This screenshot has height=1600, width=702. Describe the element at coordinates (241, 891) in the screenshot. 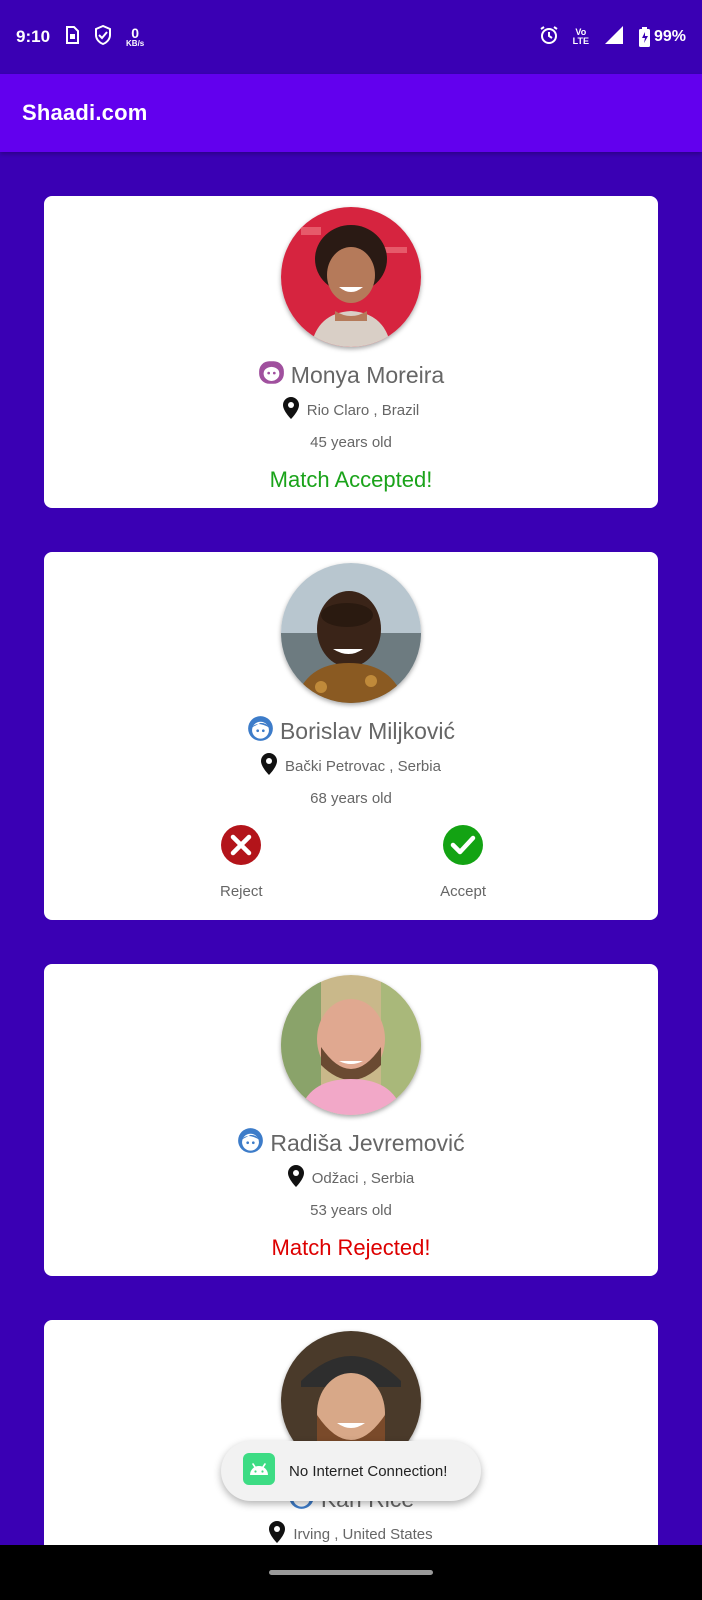

I see `reject-label: Reject` at that location.